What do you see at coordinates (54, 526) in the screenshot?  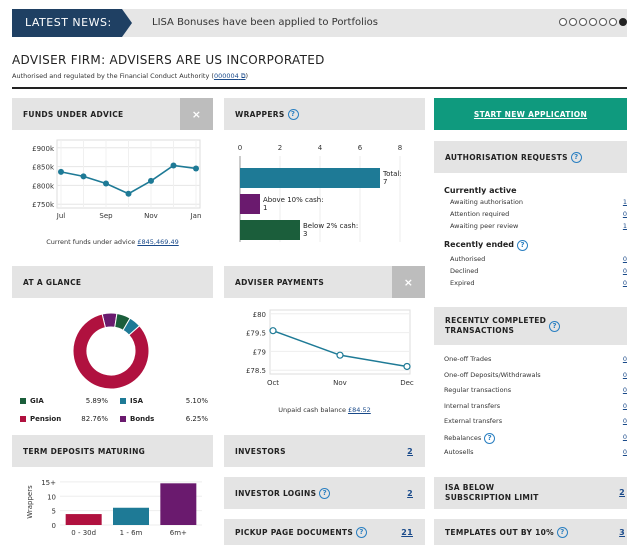 I see `y-tick-label: 0` at bounding box center [54, 526].